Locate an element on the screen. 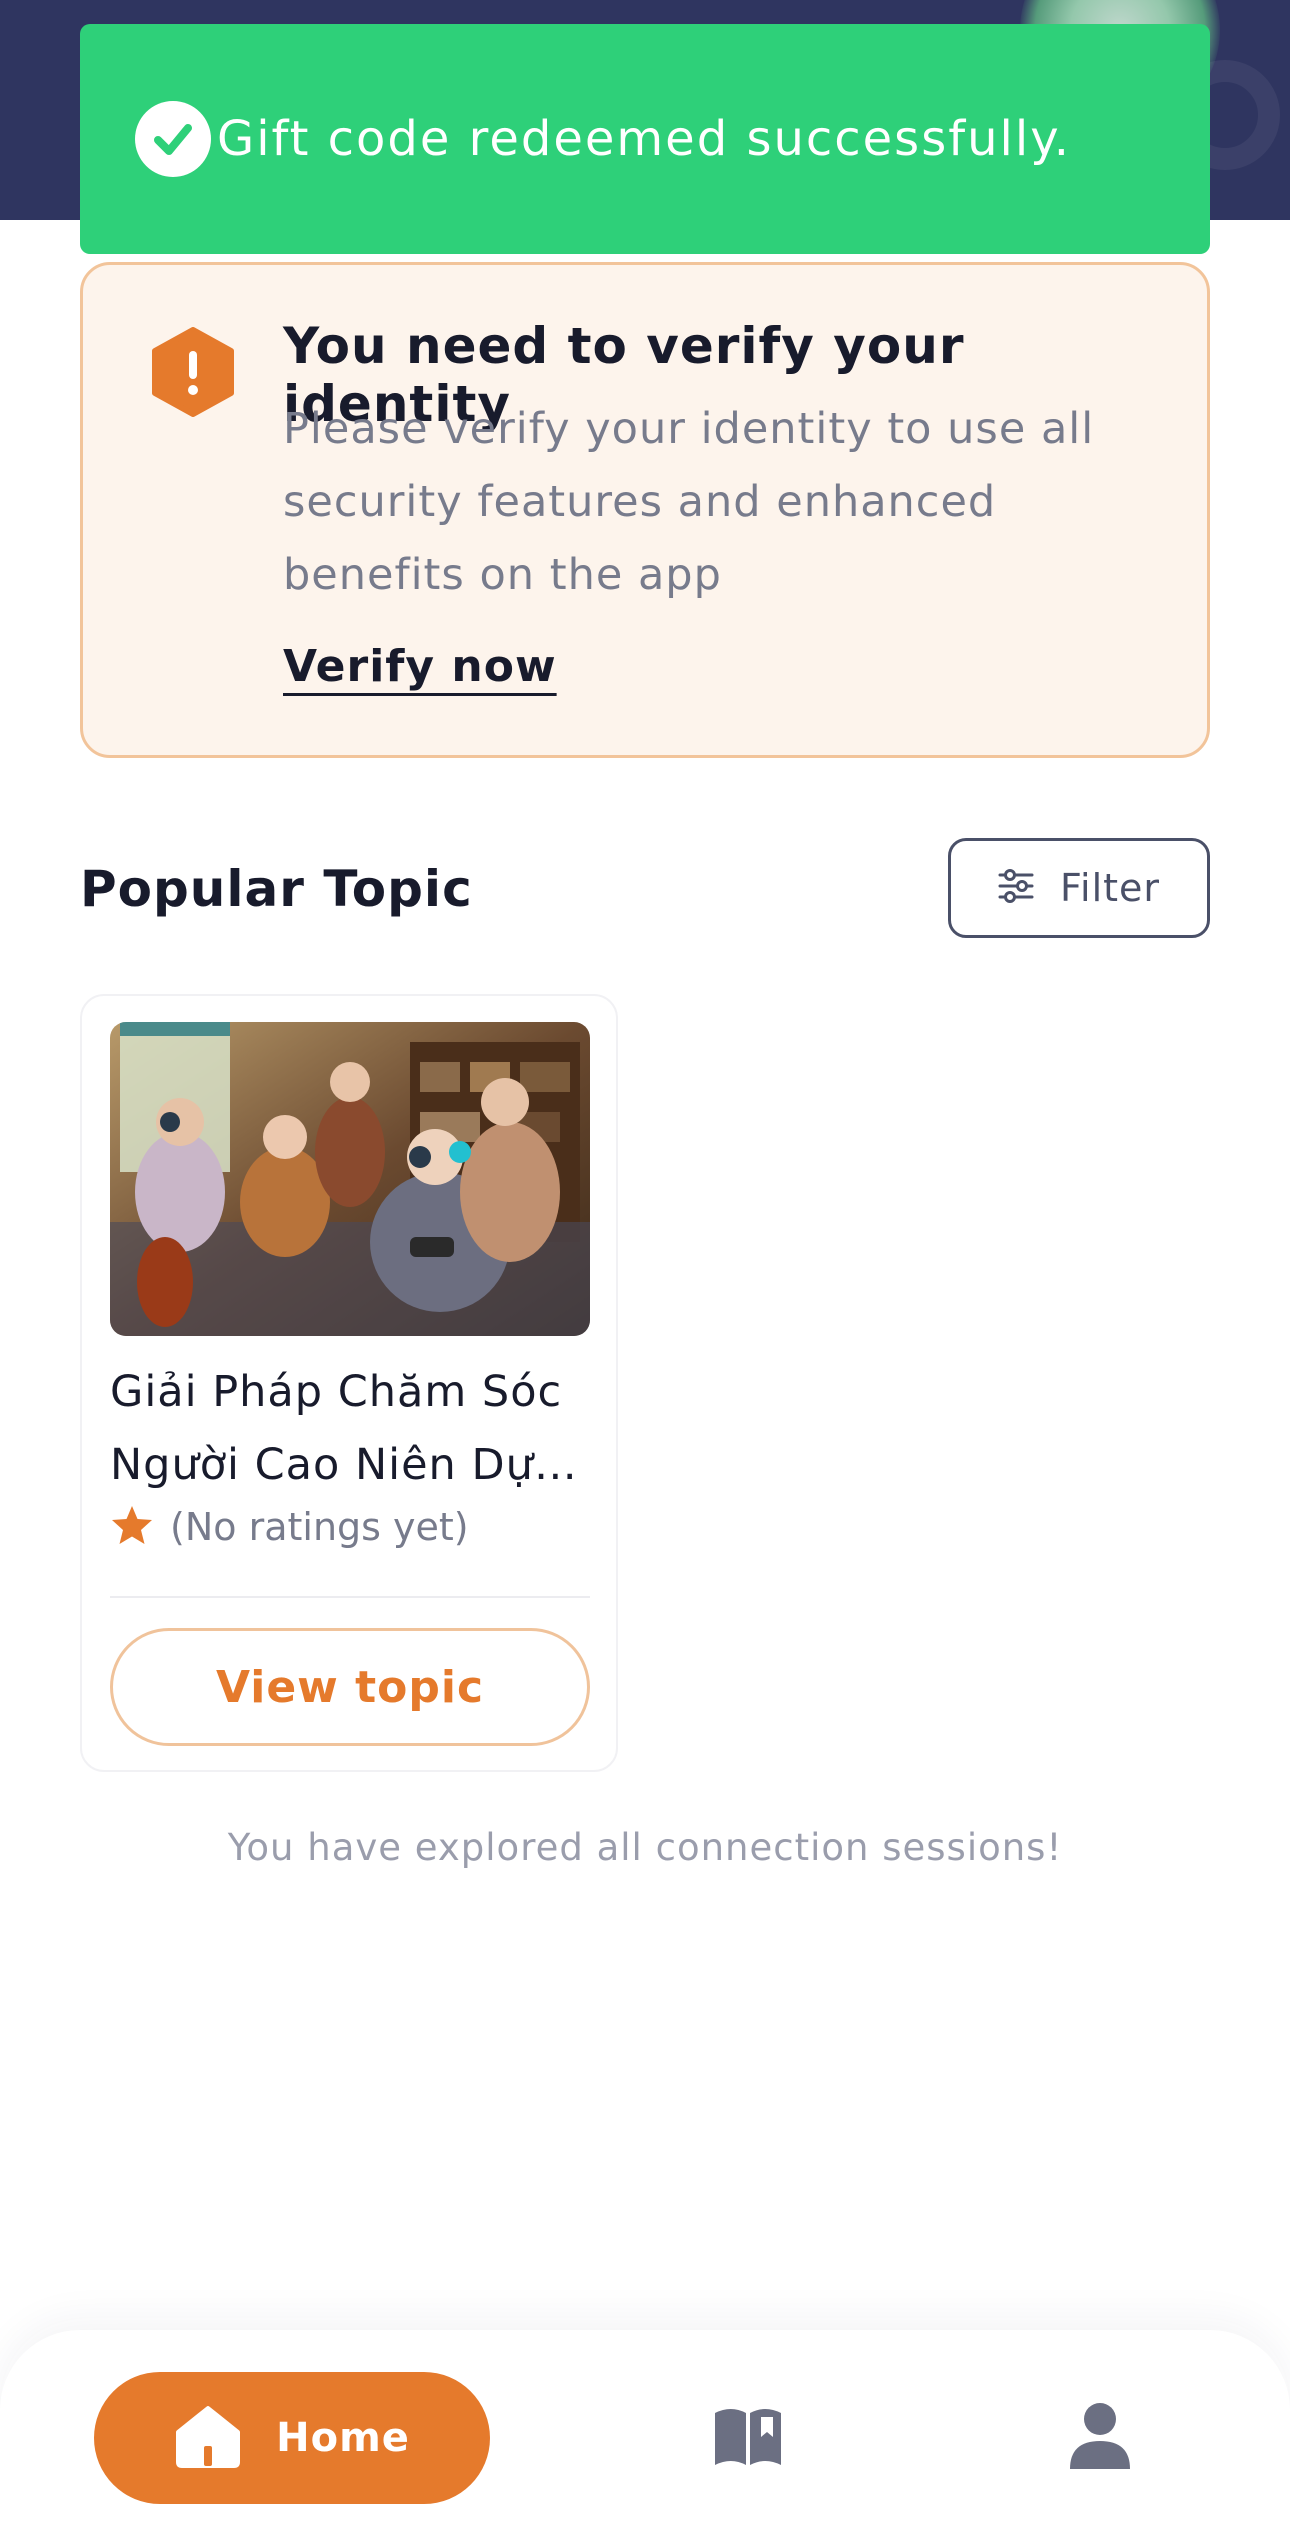 The width and height of the screenshot is (1290, 2536). topic-rating: (No ratings yet) is located at coordinates (289, 1527).